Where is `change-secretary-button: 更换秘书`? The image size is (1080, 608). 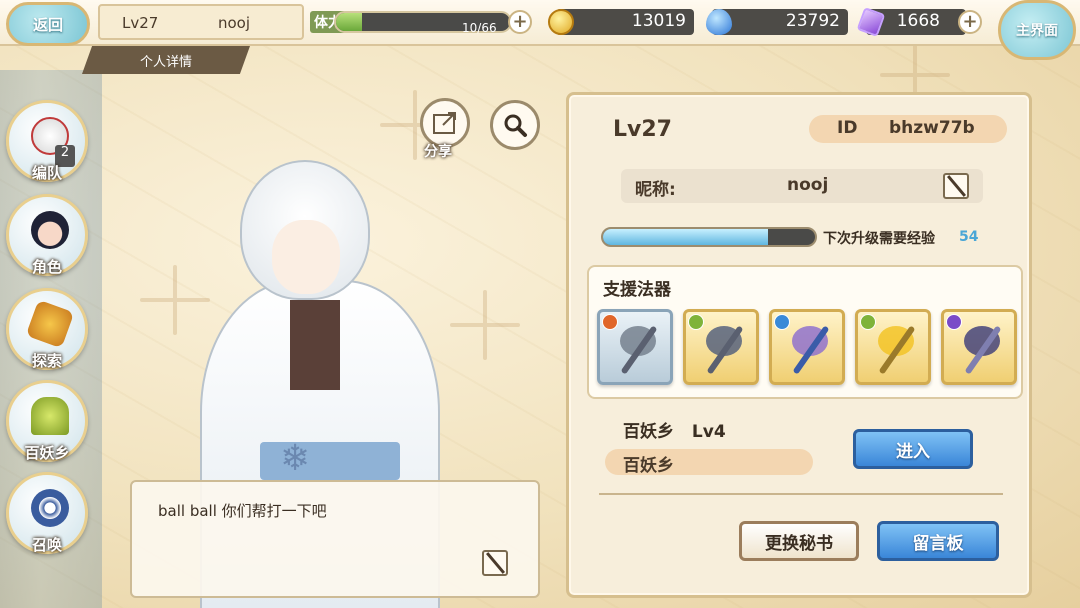
change-secretary-button: 更换秘书 is located at coordinates (799, 541).